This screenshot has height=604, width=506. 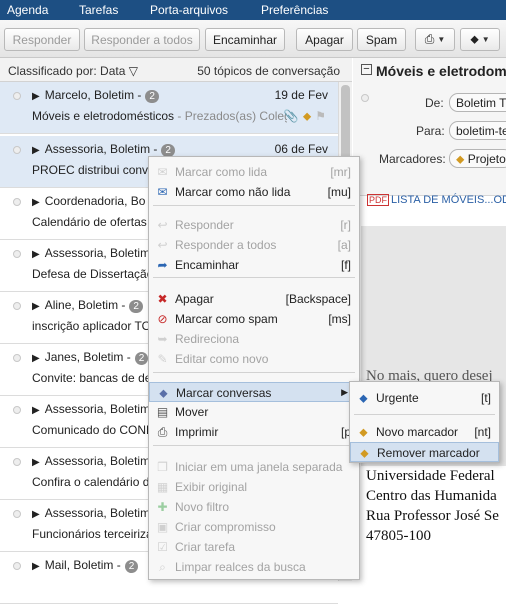 I want to click on menu-item-label: Remover marcador, so click(x=428, y=453).